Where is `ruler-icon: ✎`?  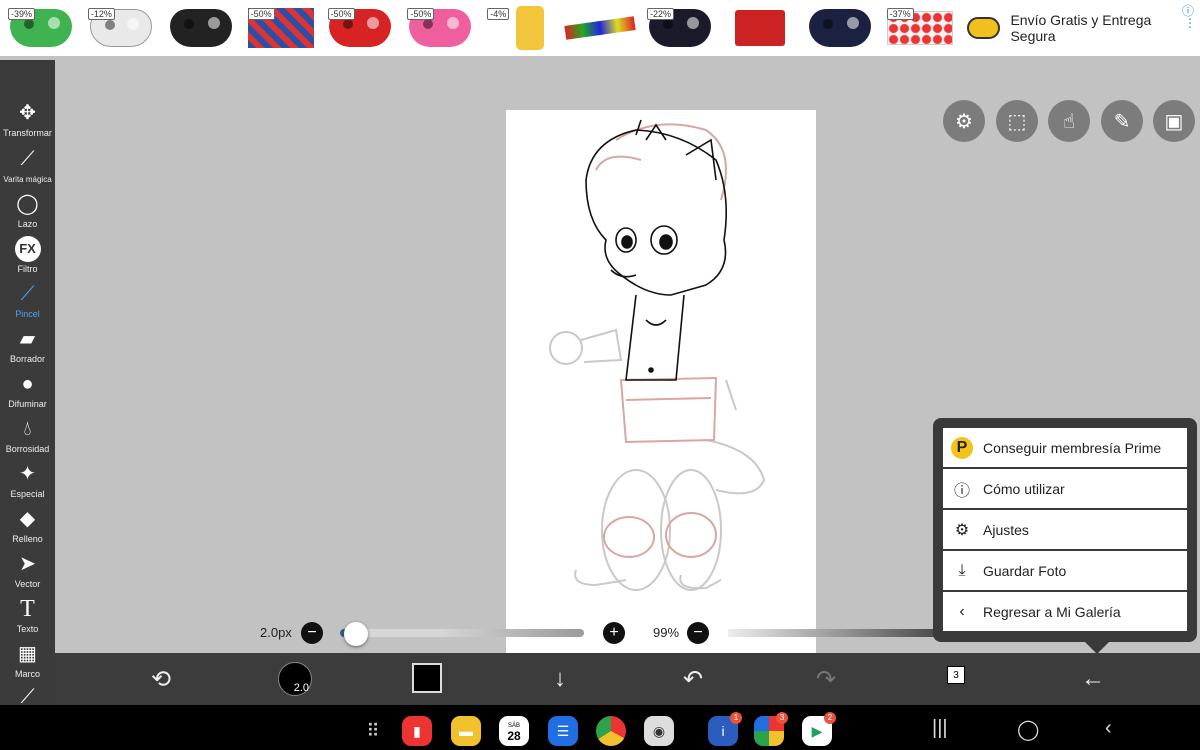 ruler-icon: ✎ is located at coordinates (1122, 121).